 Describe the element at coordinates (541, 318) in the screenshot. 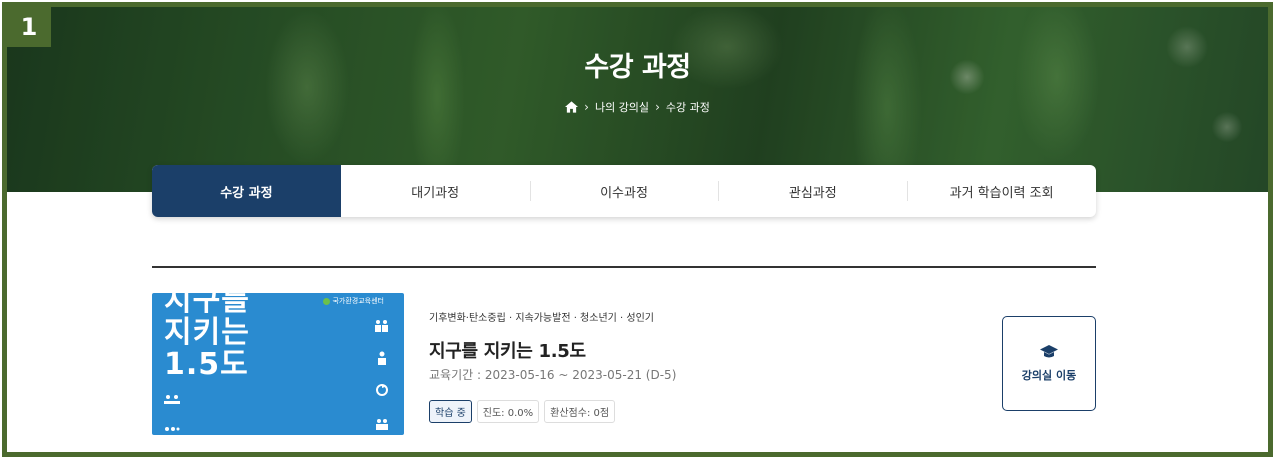

I see `course-categories: 기후변화·탄소중립 · 지속가능발전 · 청소년기 · 성인기` at that location.